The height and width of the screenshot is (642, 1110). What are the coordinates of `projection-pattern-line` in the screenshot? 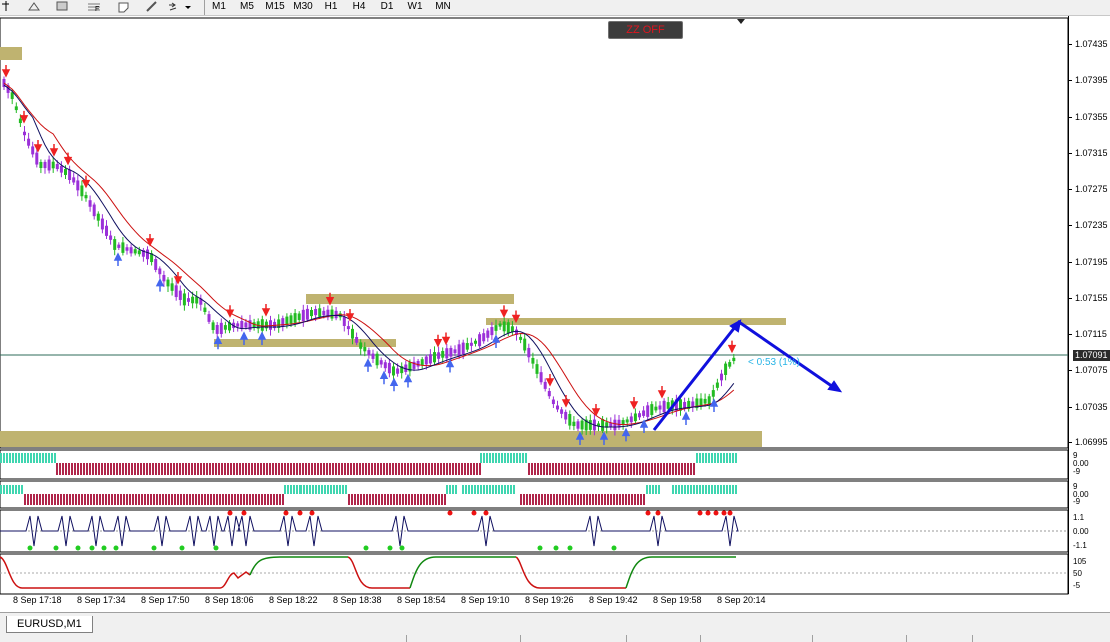 It's located at (744, 375).